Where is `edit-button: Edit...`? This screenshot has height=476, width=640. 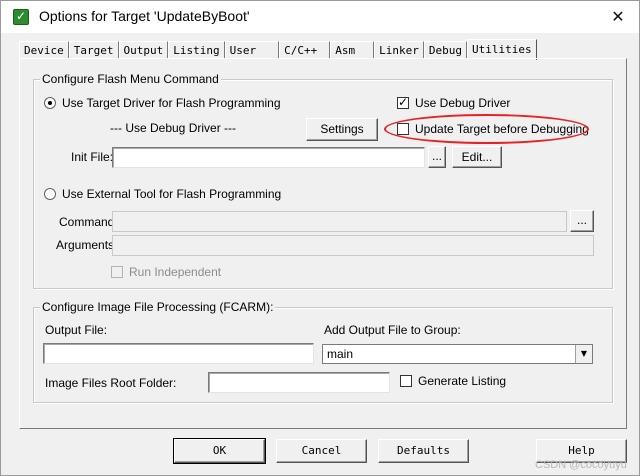
edit-button: Edit... is located at coordinates (477, 157).